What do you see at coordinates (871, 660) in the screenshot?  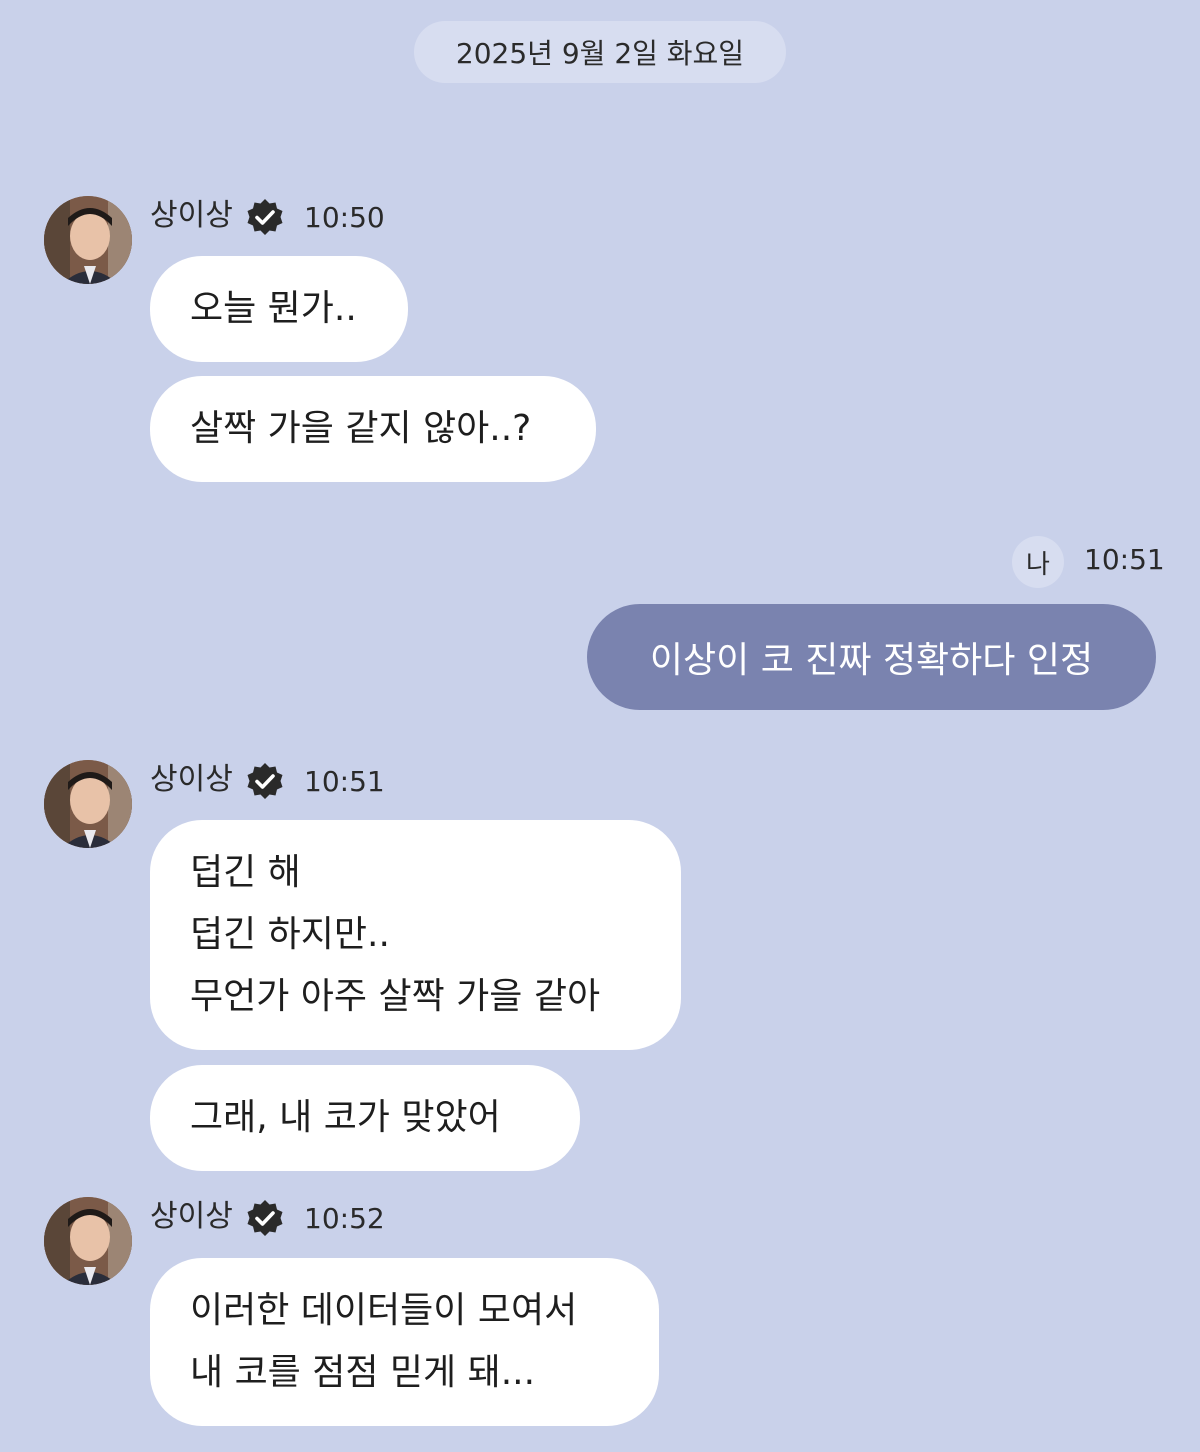 I see `message-text: 이상이 코 진짜 정확하다 인정` at bounding box center [871, 660].